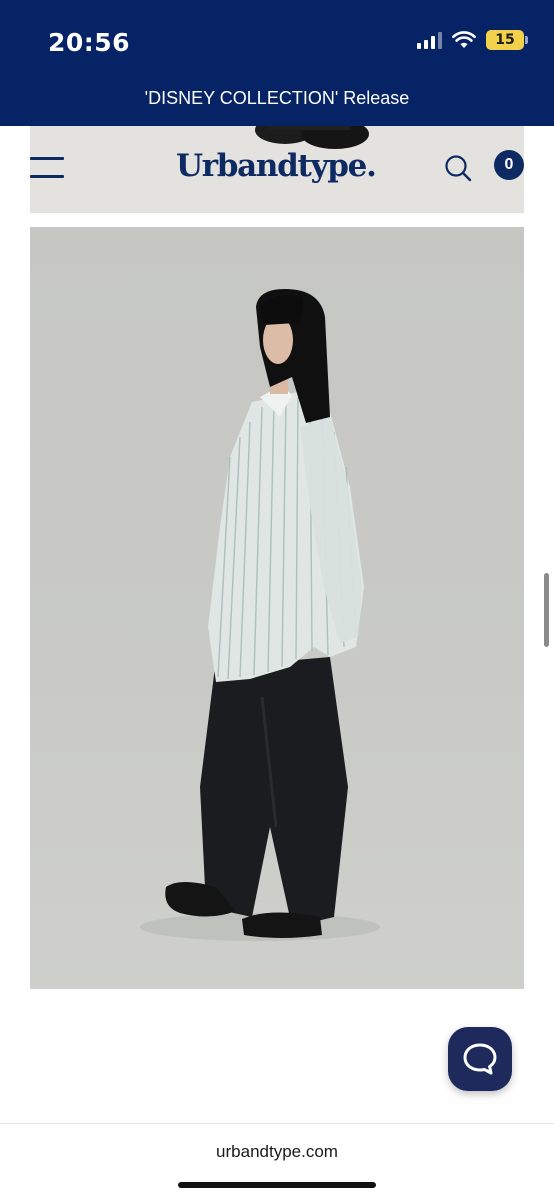  I want to click on site-header: Urbandtype. 0, so click(277, 169).